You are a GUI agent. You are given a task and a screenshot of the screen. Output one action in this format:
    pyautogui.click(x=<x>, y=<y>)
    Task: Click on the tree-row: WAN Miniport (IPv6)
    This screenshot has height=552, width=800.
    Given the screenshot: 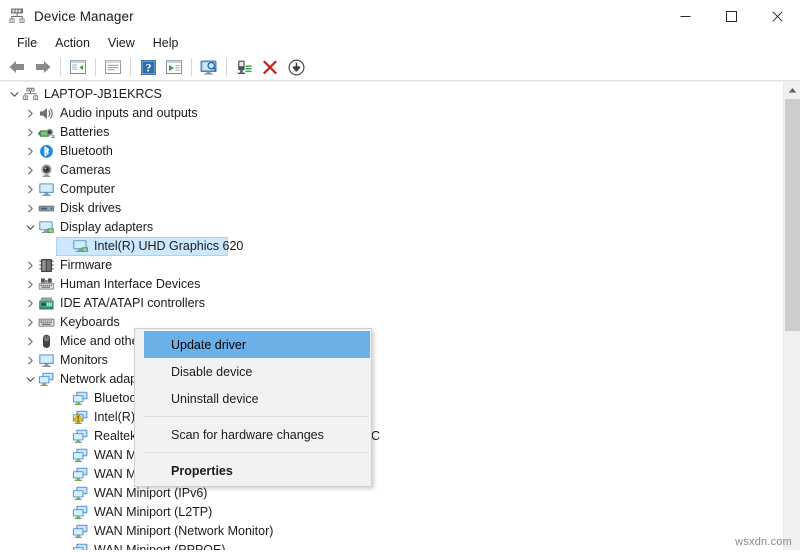 What is the action you would take?
    pyautogui.click(x=391, y=493)
    